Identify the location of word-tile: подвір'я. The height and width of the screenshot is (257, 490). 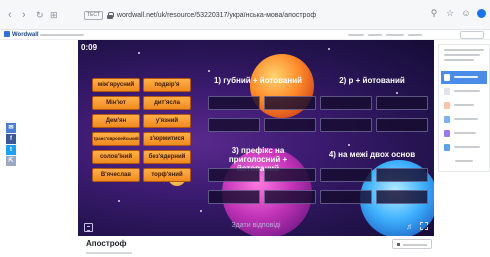
(167, 85).